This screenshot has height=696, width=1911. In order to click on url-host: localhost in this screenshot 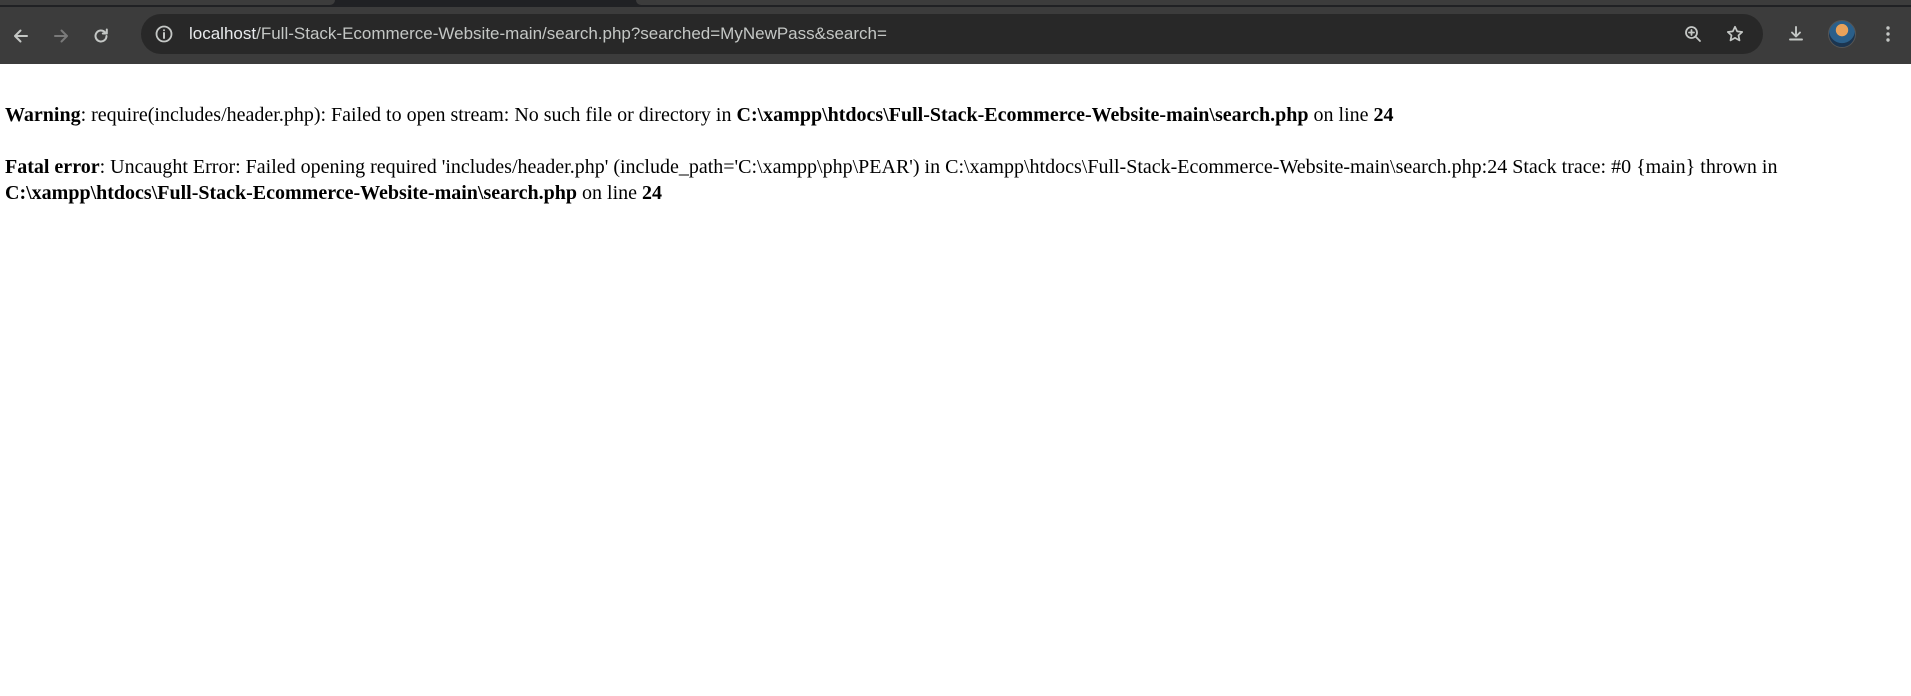, I will do `click(223, 33)`.